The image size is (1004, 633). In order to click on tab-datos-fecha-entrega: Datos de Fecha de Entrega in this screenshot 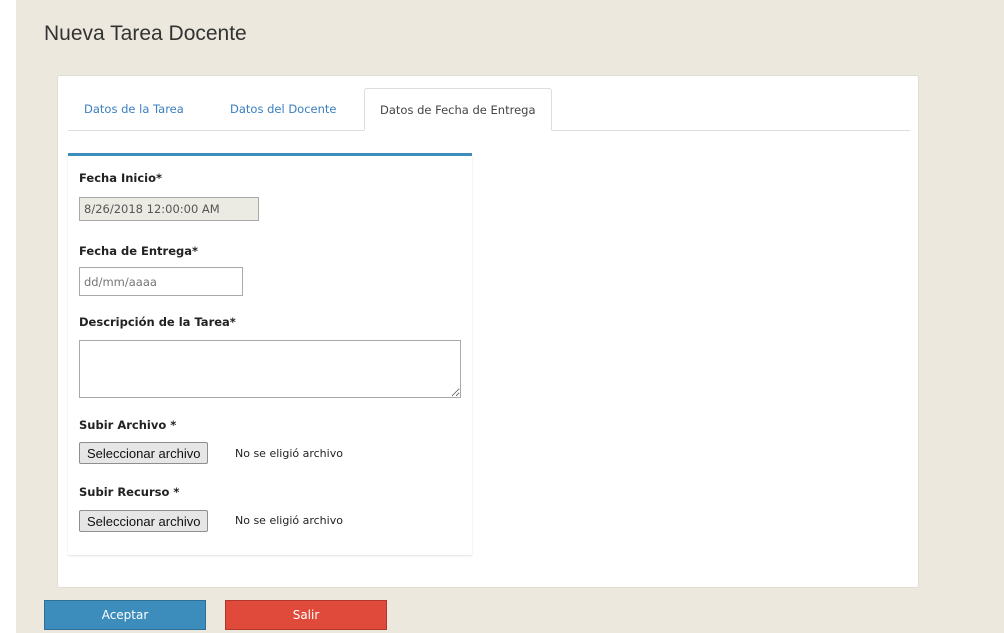, I will do `click(458, 109)`.